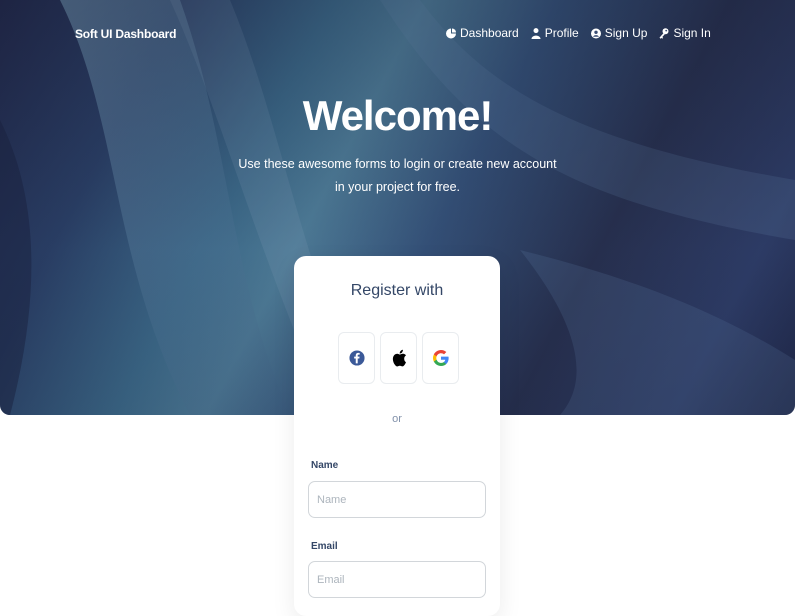 Image resolution: width=800 pixels, height=616 pixels. Describe the element at coordinates (397, 499) in the screenshot. I see `name-input` at that location.